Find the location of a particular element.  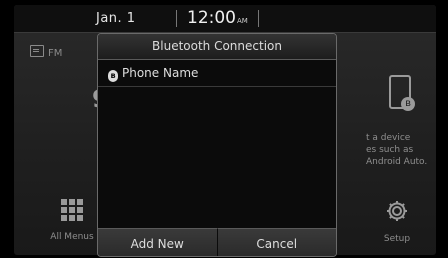

hint-line: Android Auto. is located at coordinates (397, 162).